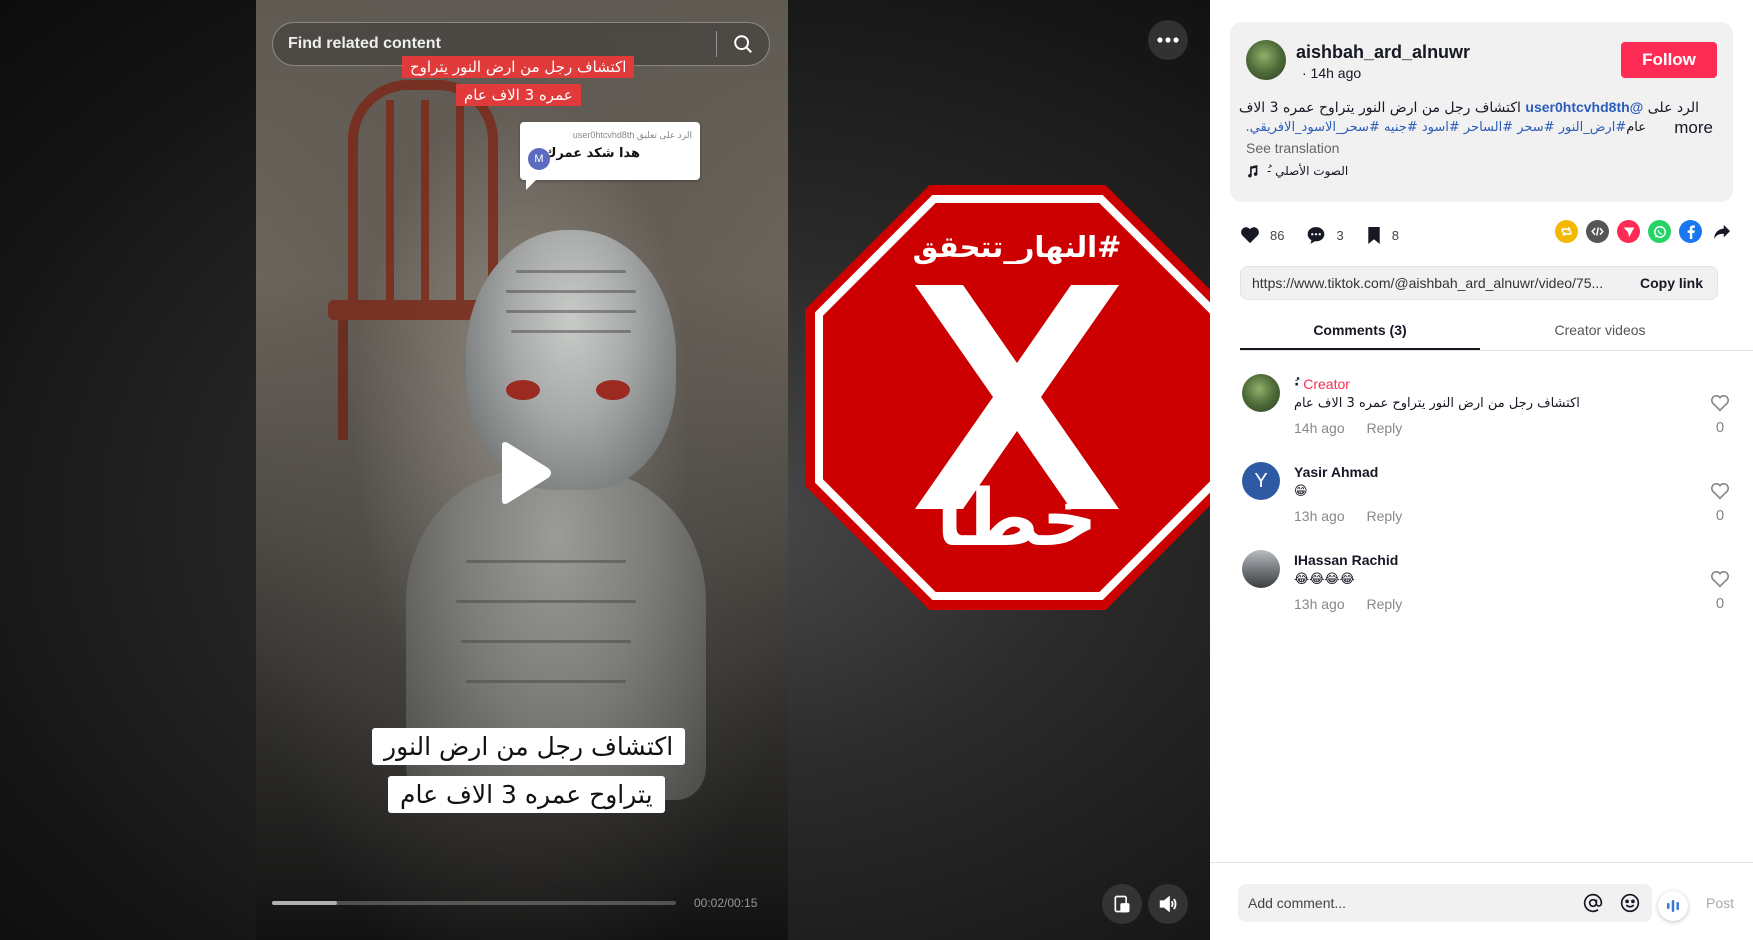 The height and width of the screenshot is (940, 1753). I want to click on comment-time: 14h ago, so click(1319, 428).